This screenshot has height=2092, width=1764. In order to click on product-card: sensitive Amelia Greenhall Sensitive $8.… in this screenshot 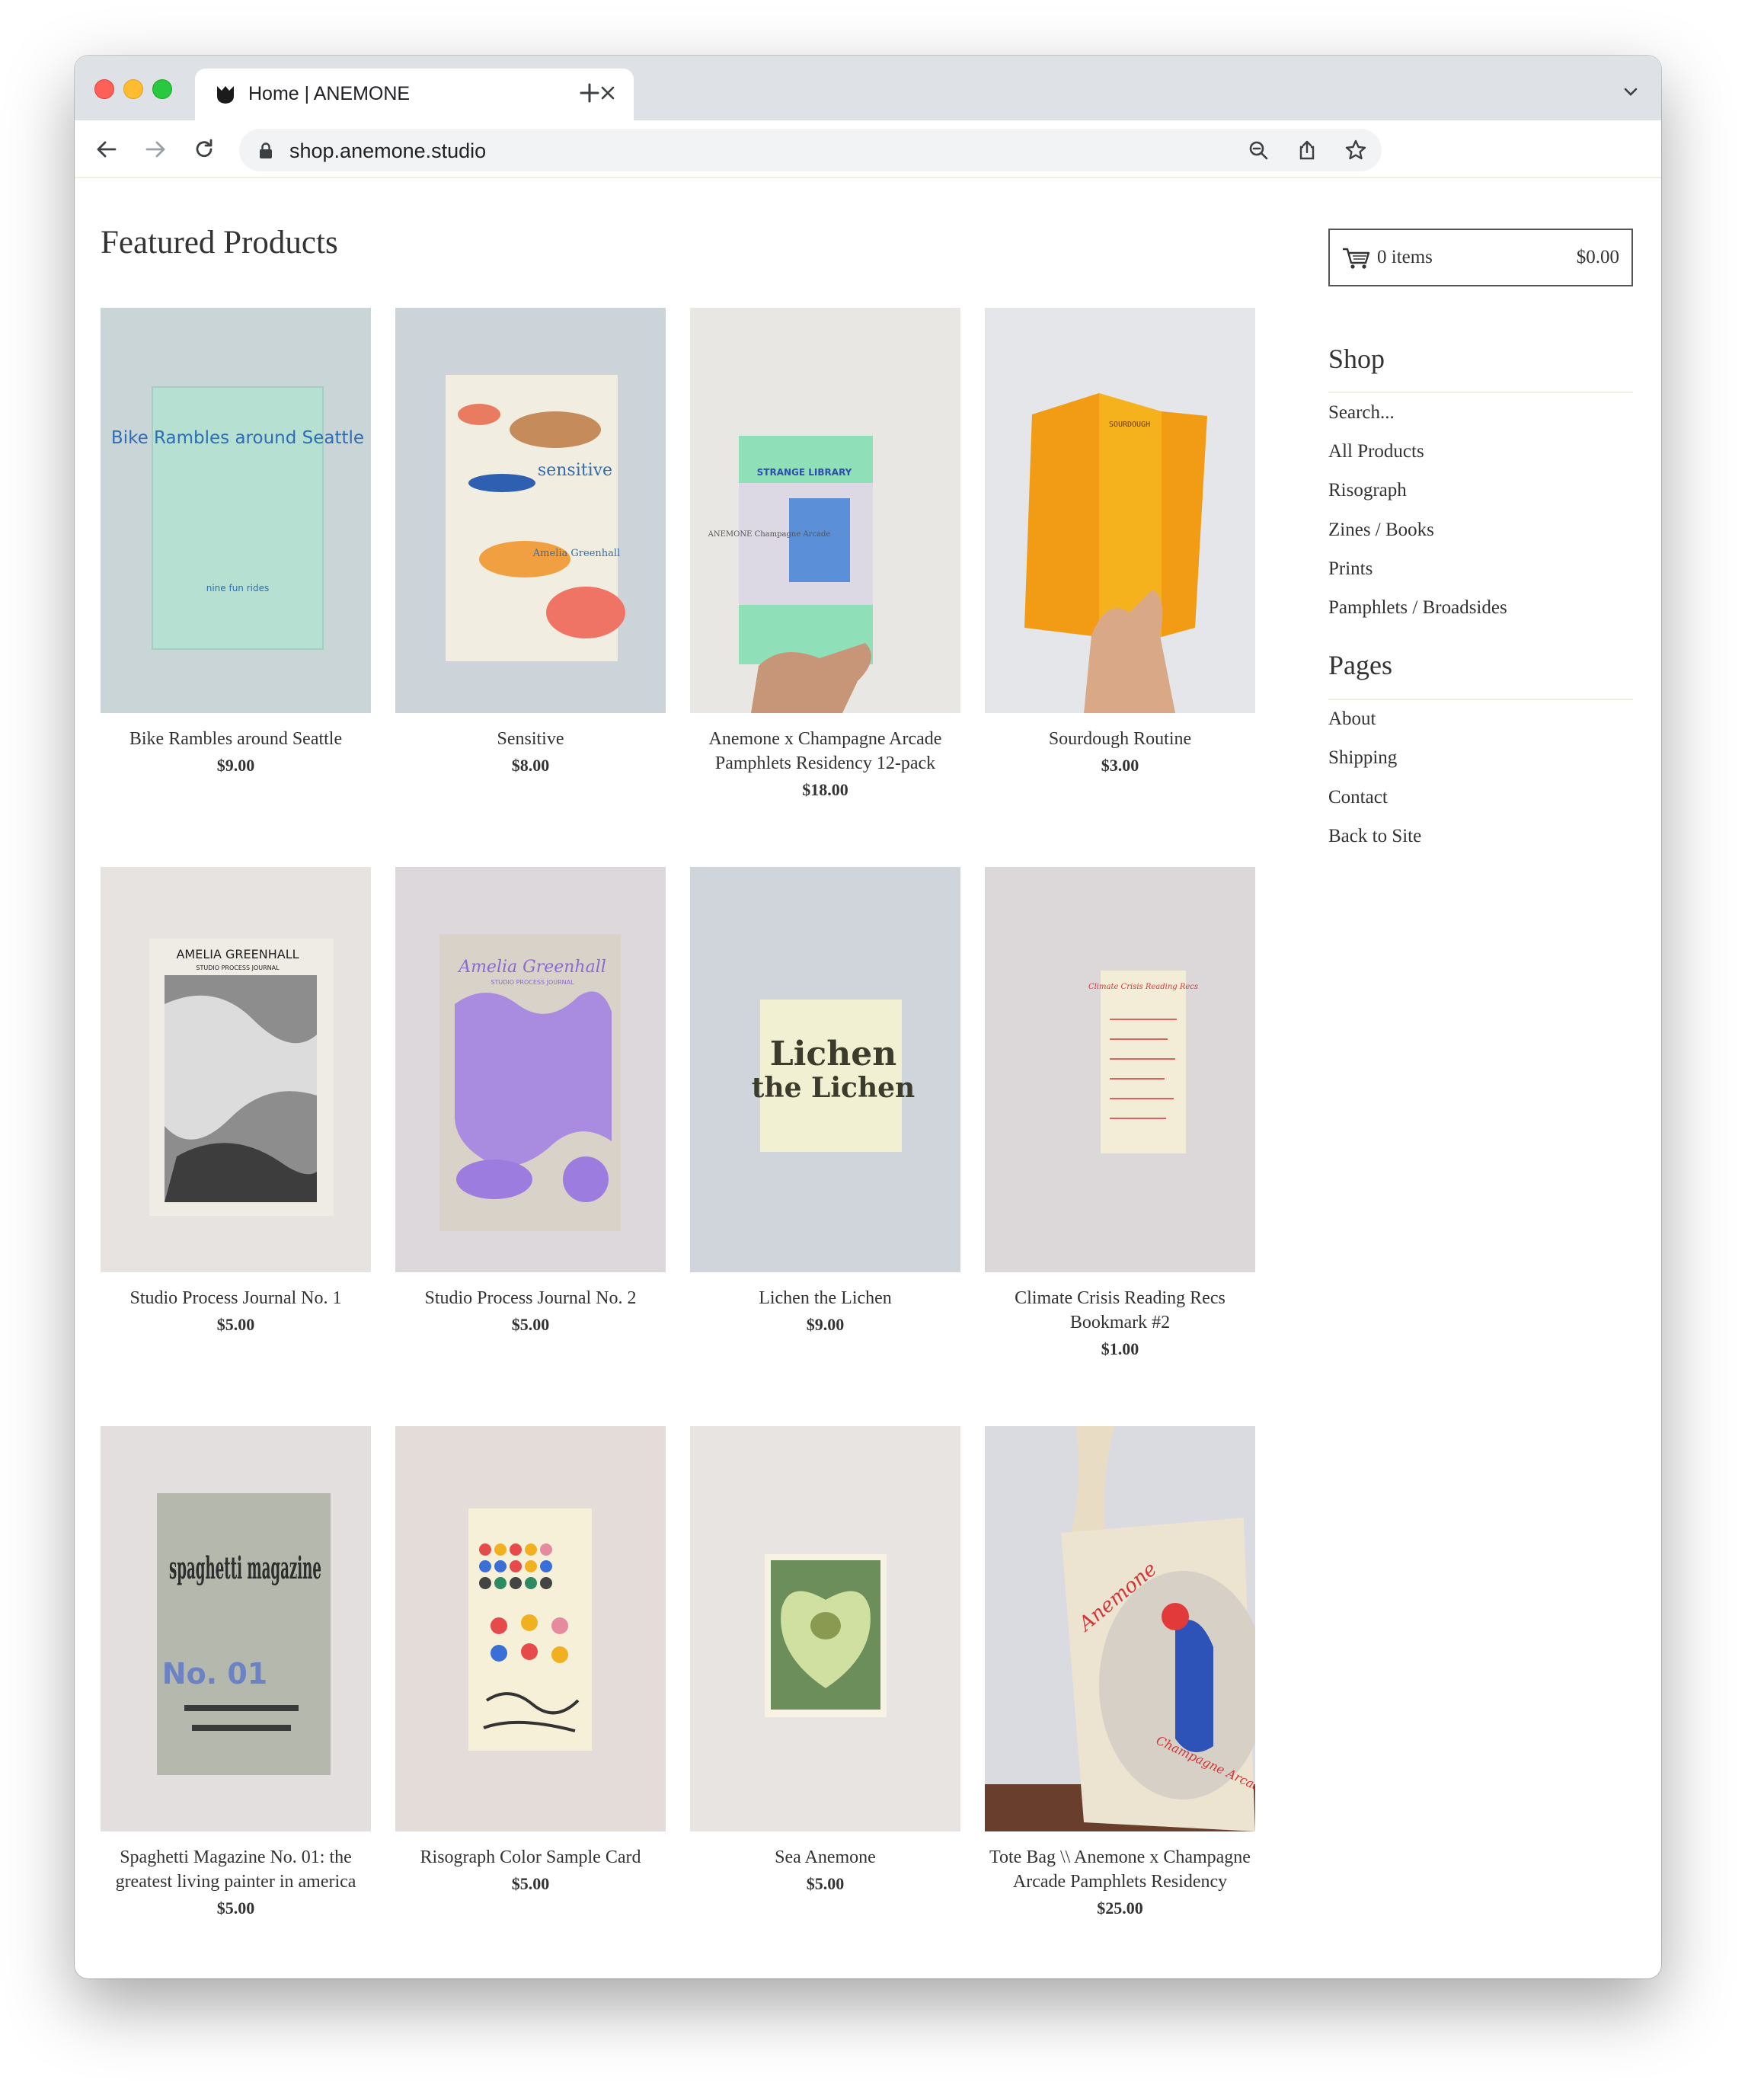, I will do `click(530, 542)`.